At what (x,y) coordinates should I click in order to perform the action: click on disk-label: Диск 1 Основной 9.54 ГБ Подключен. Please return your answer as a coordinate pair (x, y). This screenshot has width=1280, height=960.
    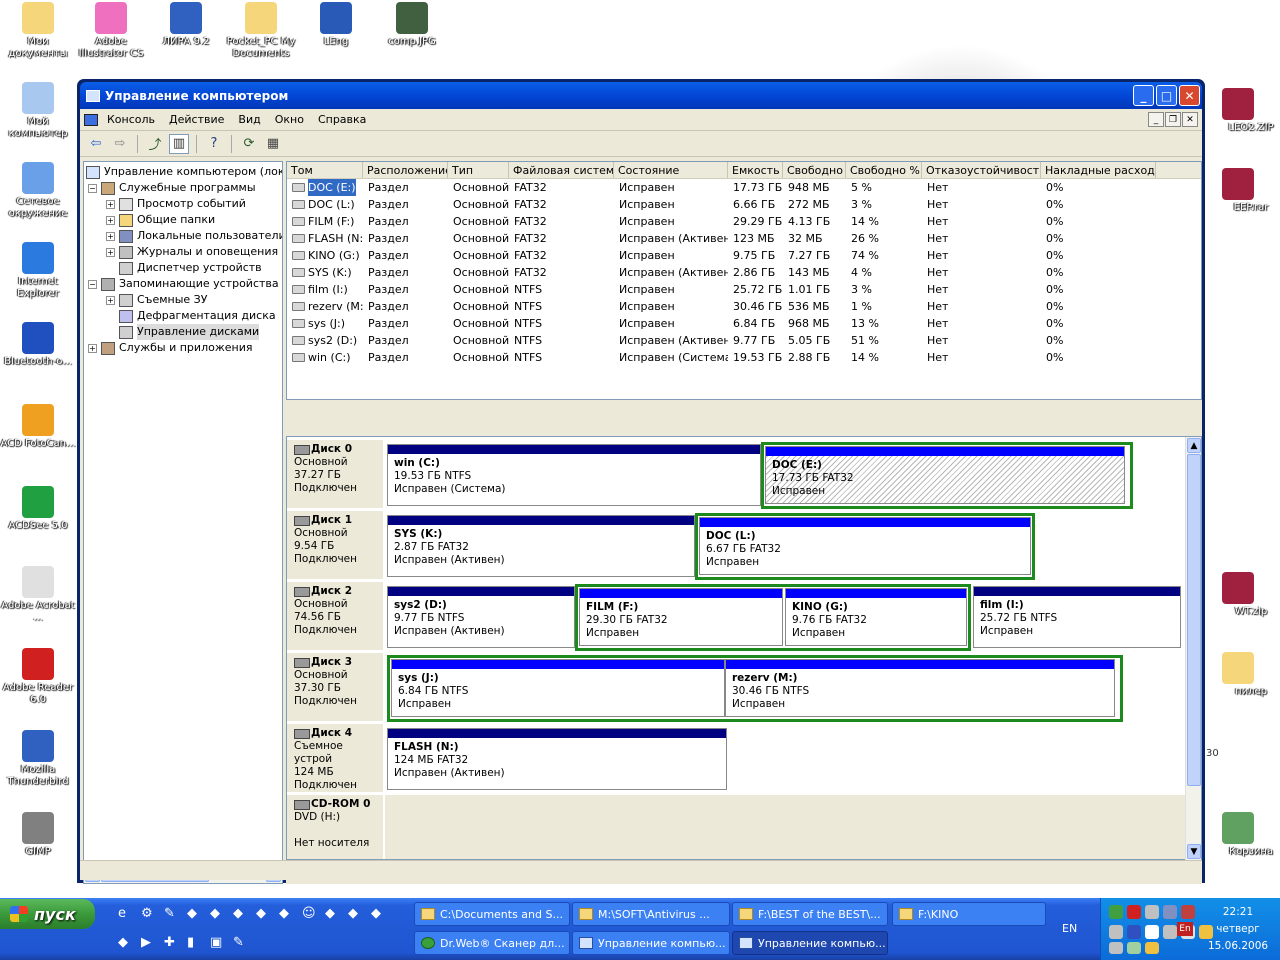
    Looking at the image, I should click on (335, 545).